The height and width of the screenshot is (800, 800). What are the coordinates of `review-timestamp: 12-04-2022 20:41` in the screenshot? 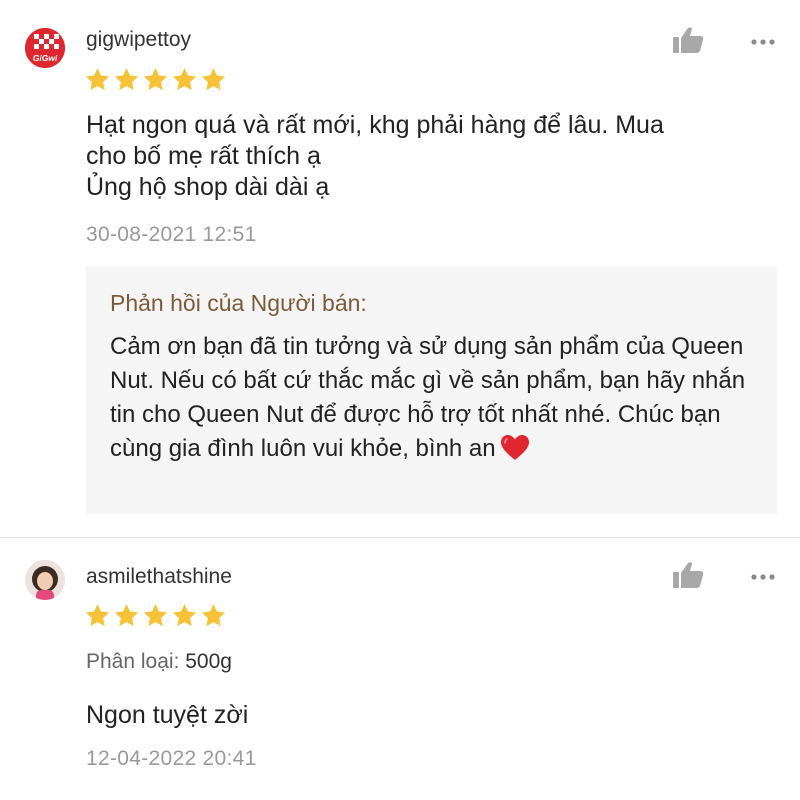 It's located at (171, 758).